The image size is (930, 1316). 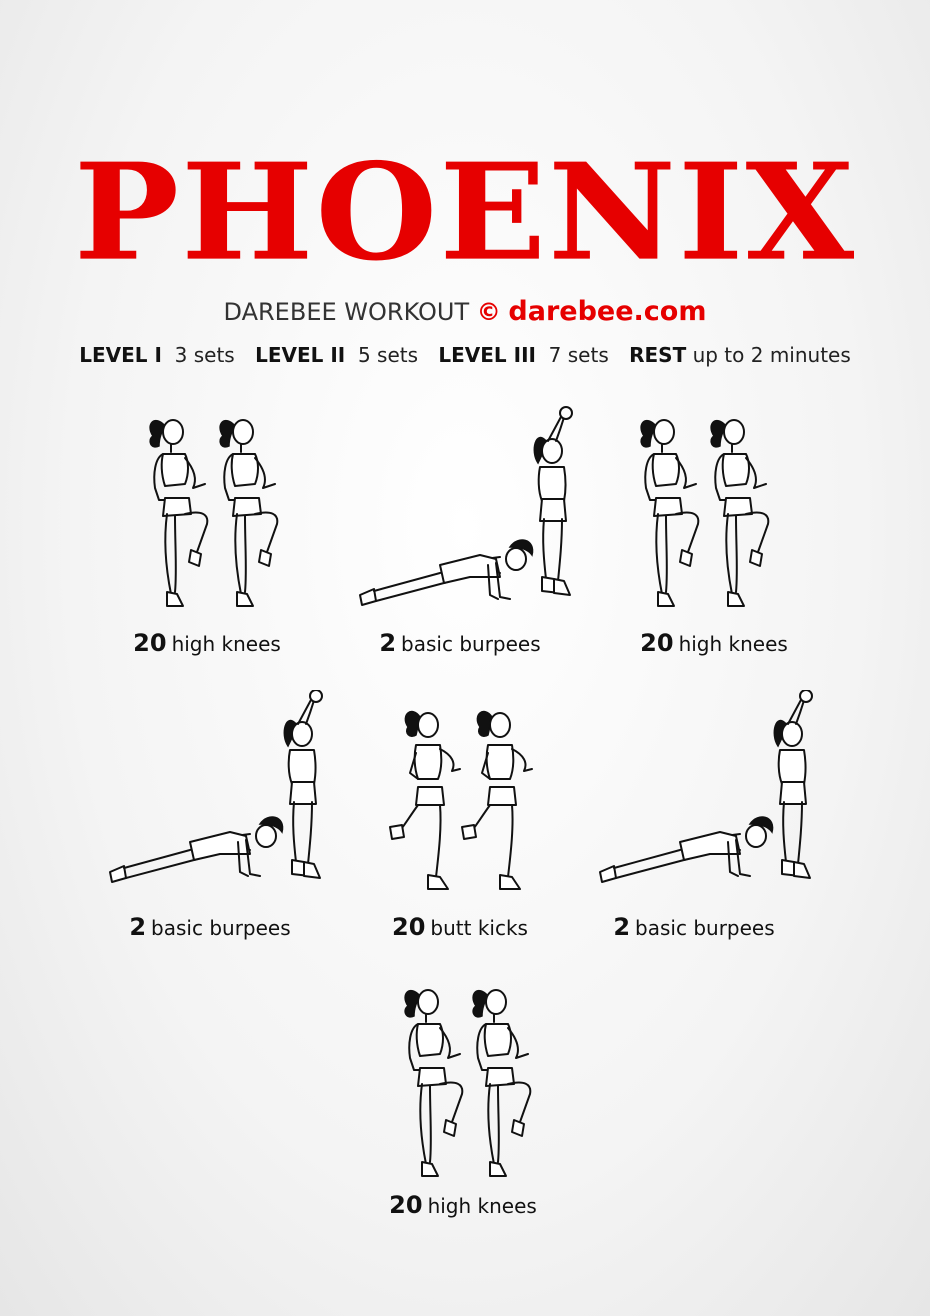 I want to click on exercise-5-figure, so click(x=465, y=800).